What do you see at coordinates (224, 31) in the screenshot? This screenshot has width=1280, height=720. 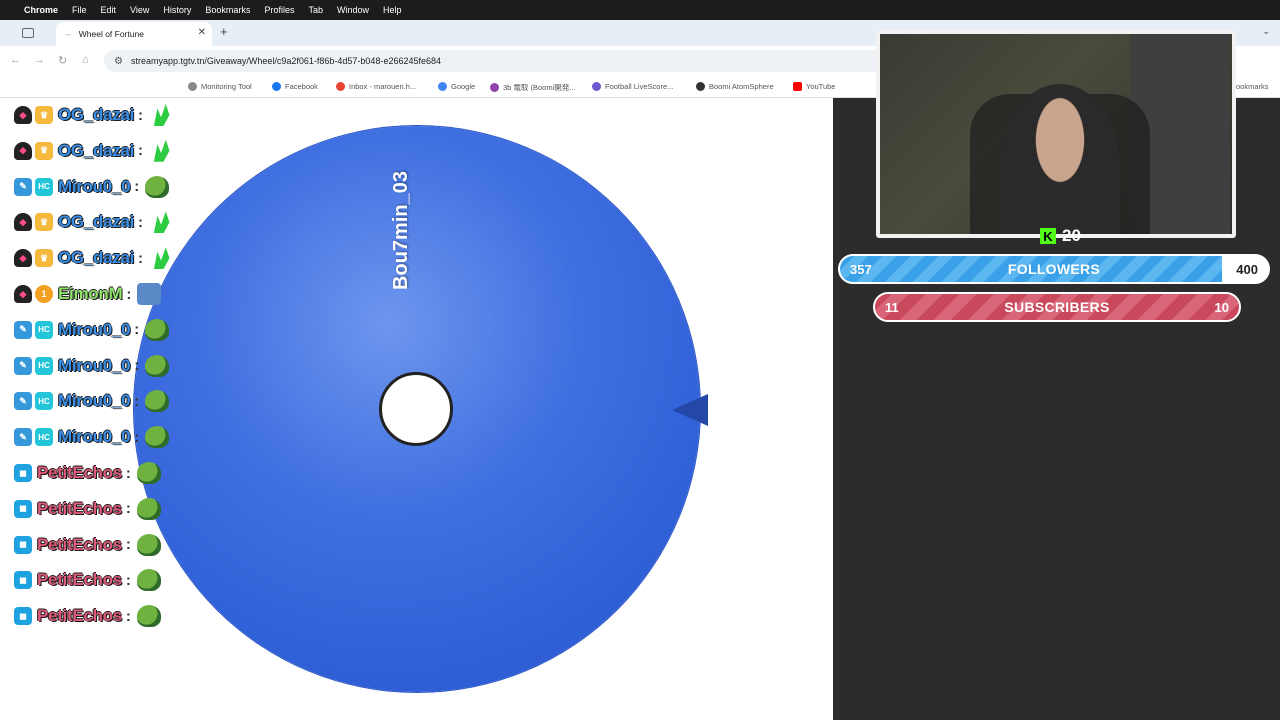 I see `new-tab-icon: +` at bounding box center [224, 31].